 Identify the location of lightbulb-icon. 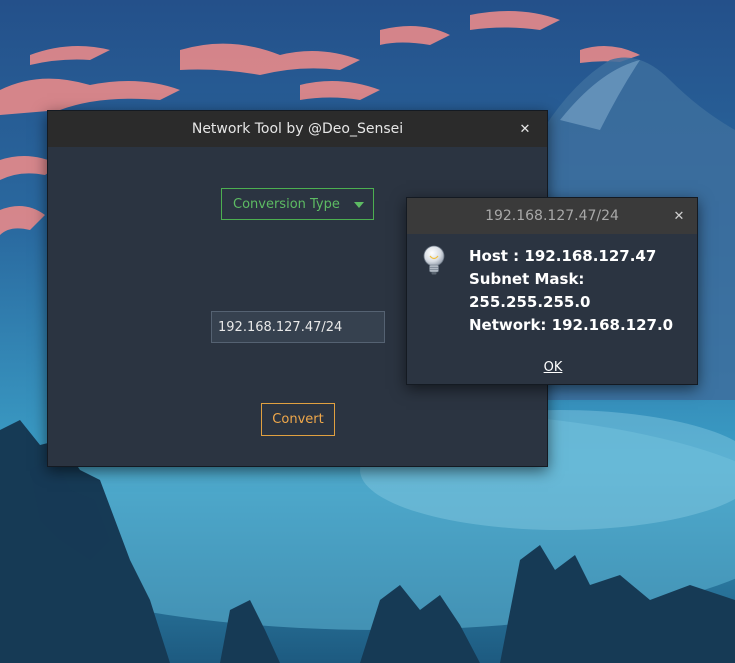
(434, 260).